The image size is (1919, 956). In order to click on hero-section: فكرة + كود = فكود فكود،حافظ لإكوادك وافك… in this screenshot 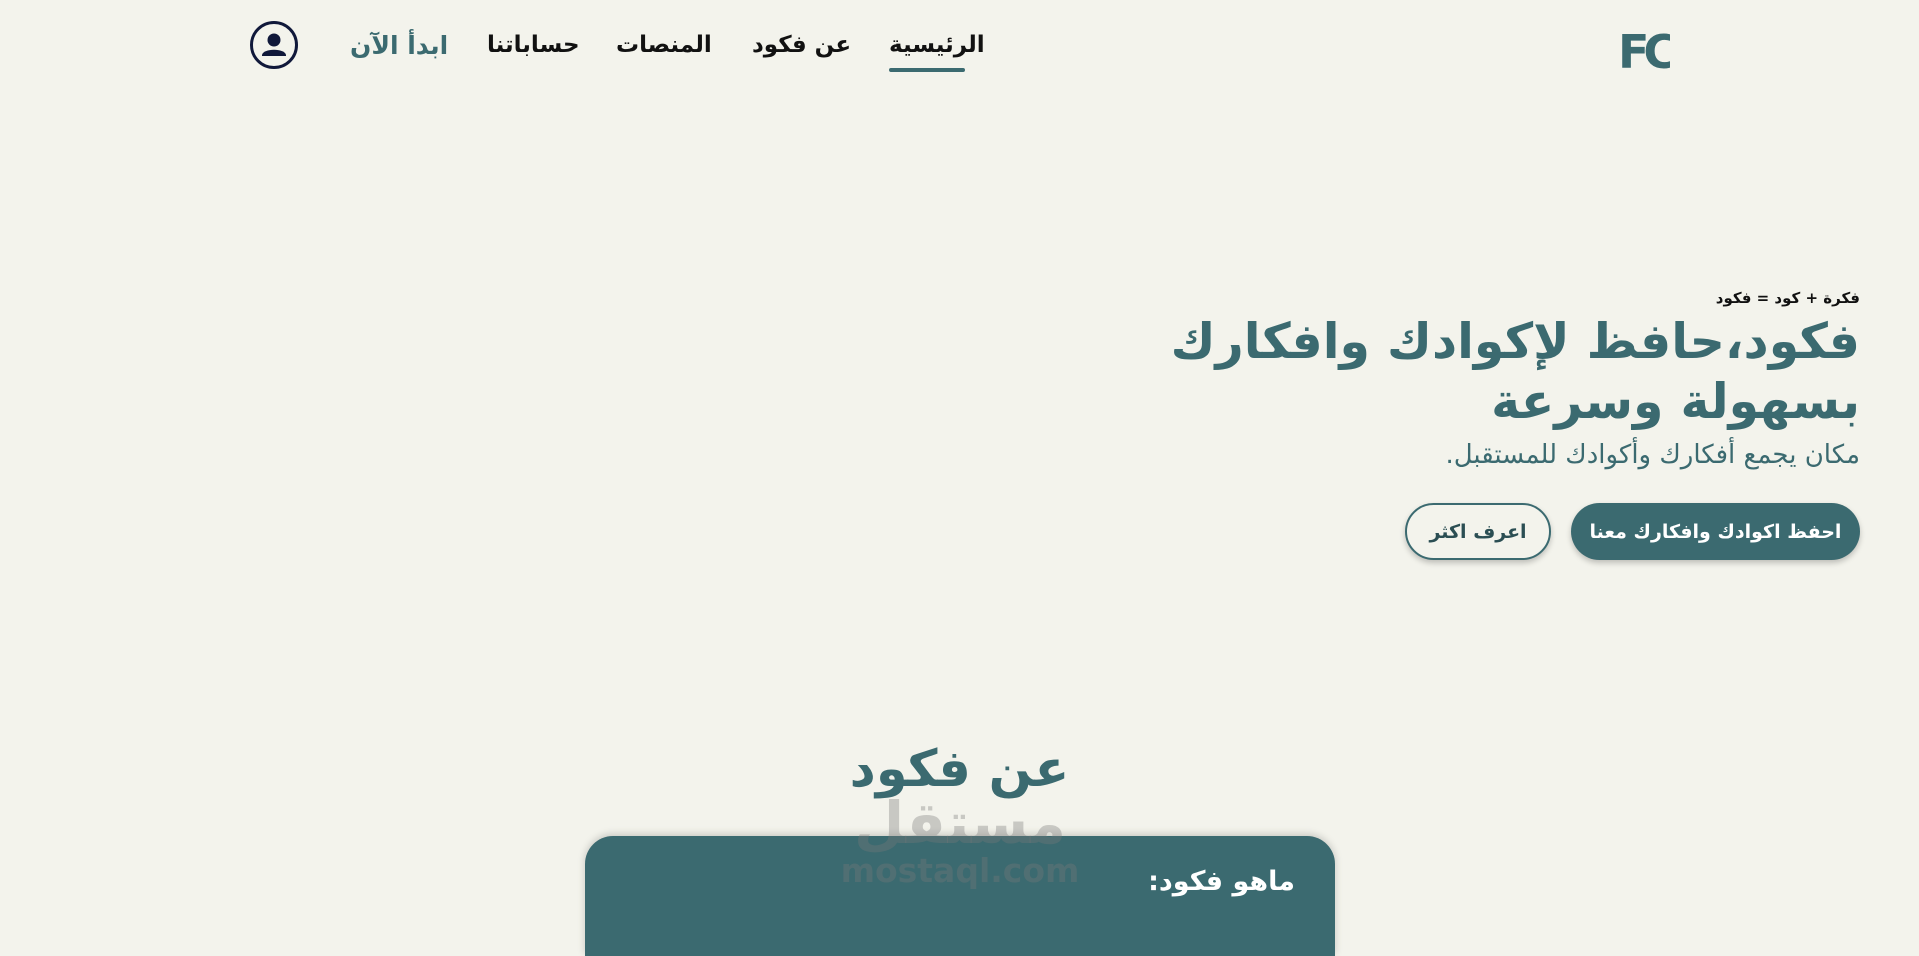, I will do `click(1480, 380)`.